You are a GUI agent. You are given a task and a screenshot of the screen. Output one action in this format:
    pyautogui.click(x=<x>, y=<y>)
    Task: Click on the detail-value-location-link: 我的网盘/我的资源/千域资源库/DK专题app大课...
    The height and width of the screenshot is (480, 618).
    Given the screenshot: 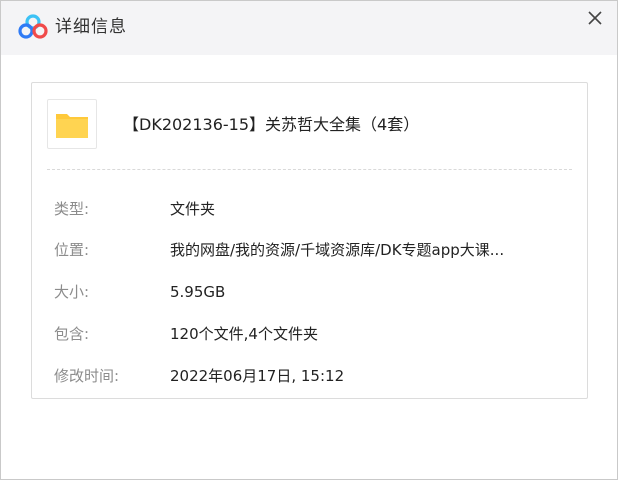 What is the action you would take?
    pyautogui.click(x=337, y=250)
    